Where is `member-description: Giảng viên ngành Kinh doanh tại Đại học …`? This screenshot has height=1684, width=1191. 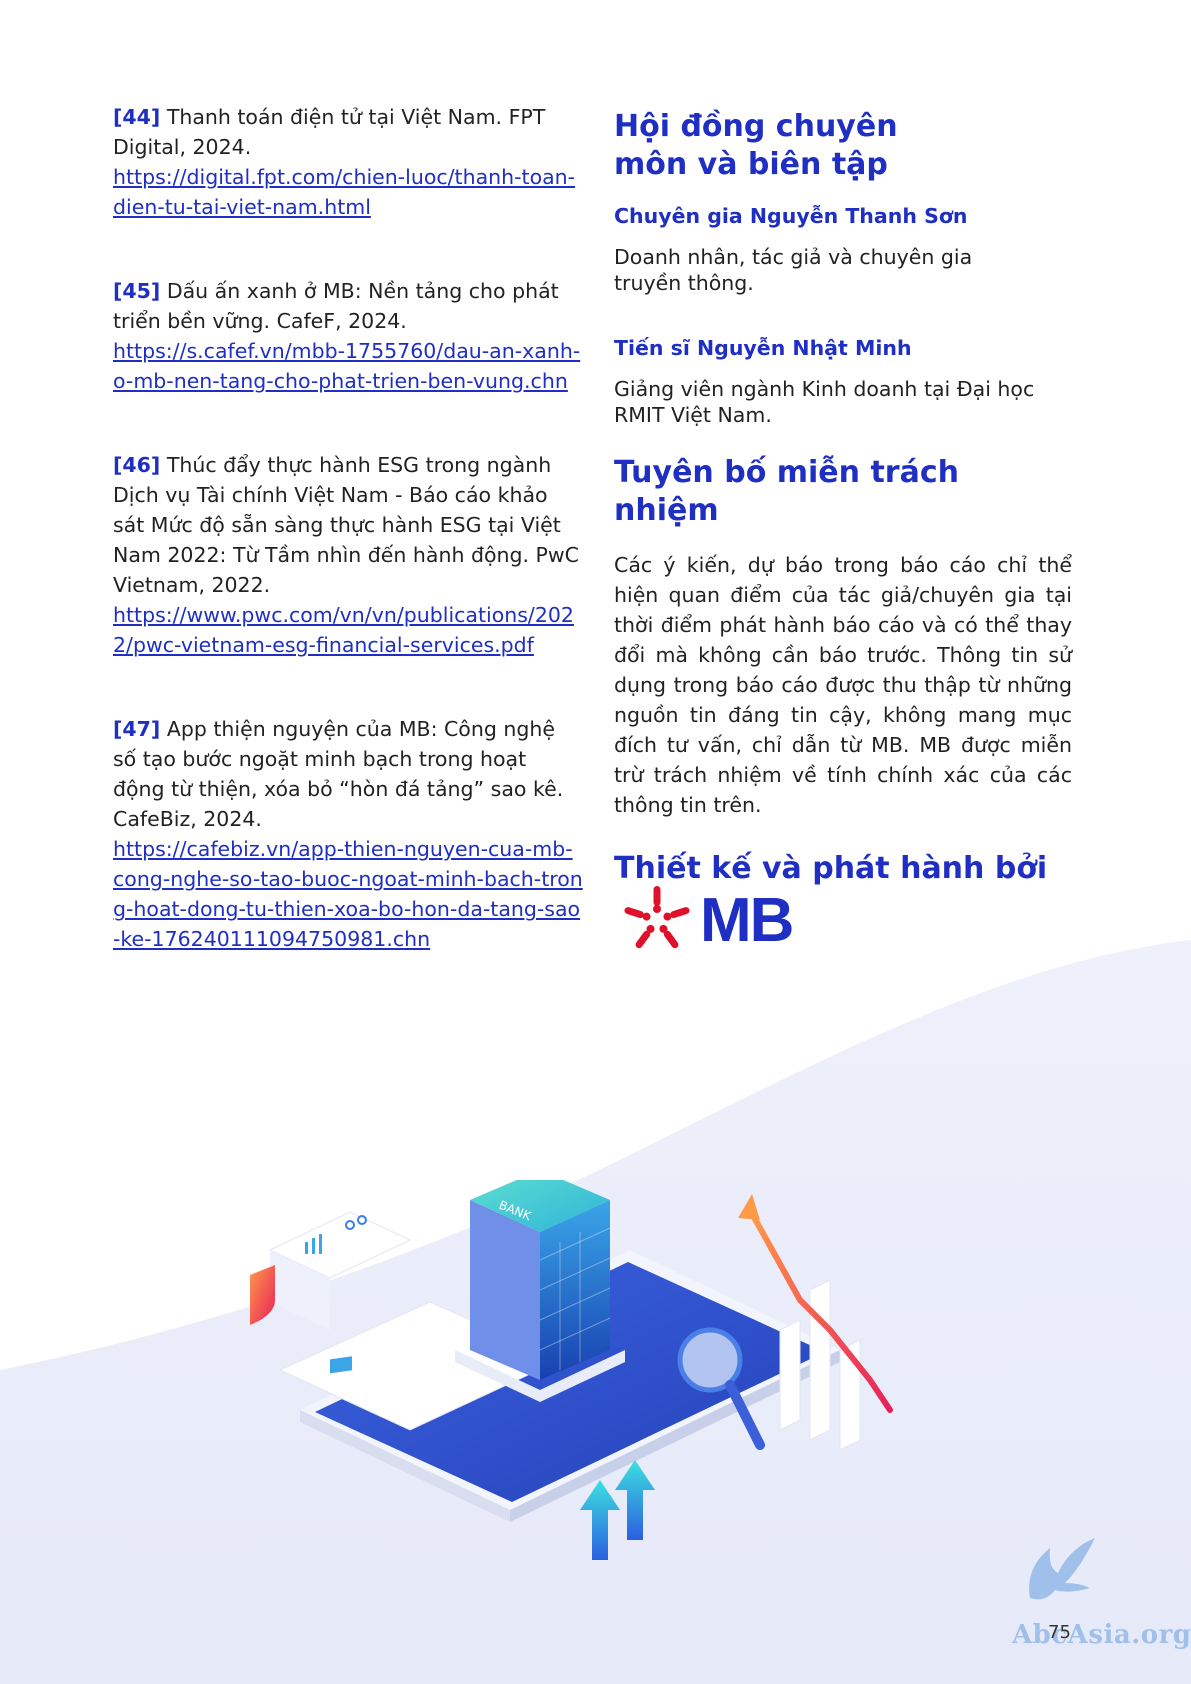
member-description: Giảng viên ngành Kinh doanh tại Đại học … is located at coordinates (824, 402).